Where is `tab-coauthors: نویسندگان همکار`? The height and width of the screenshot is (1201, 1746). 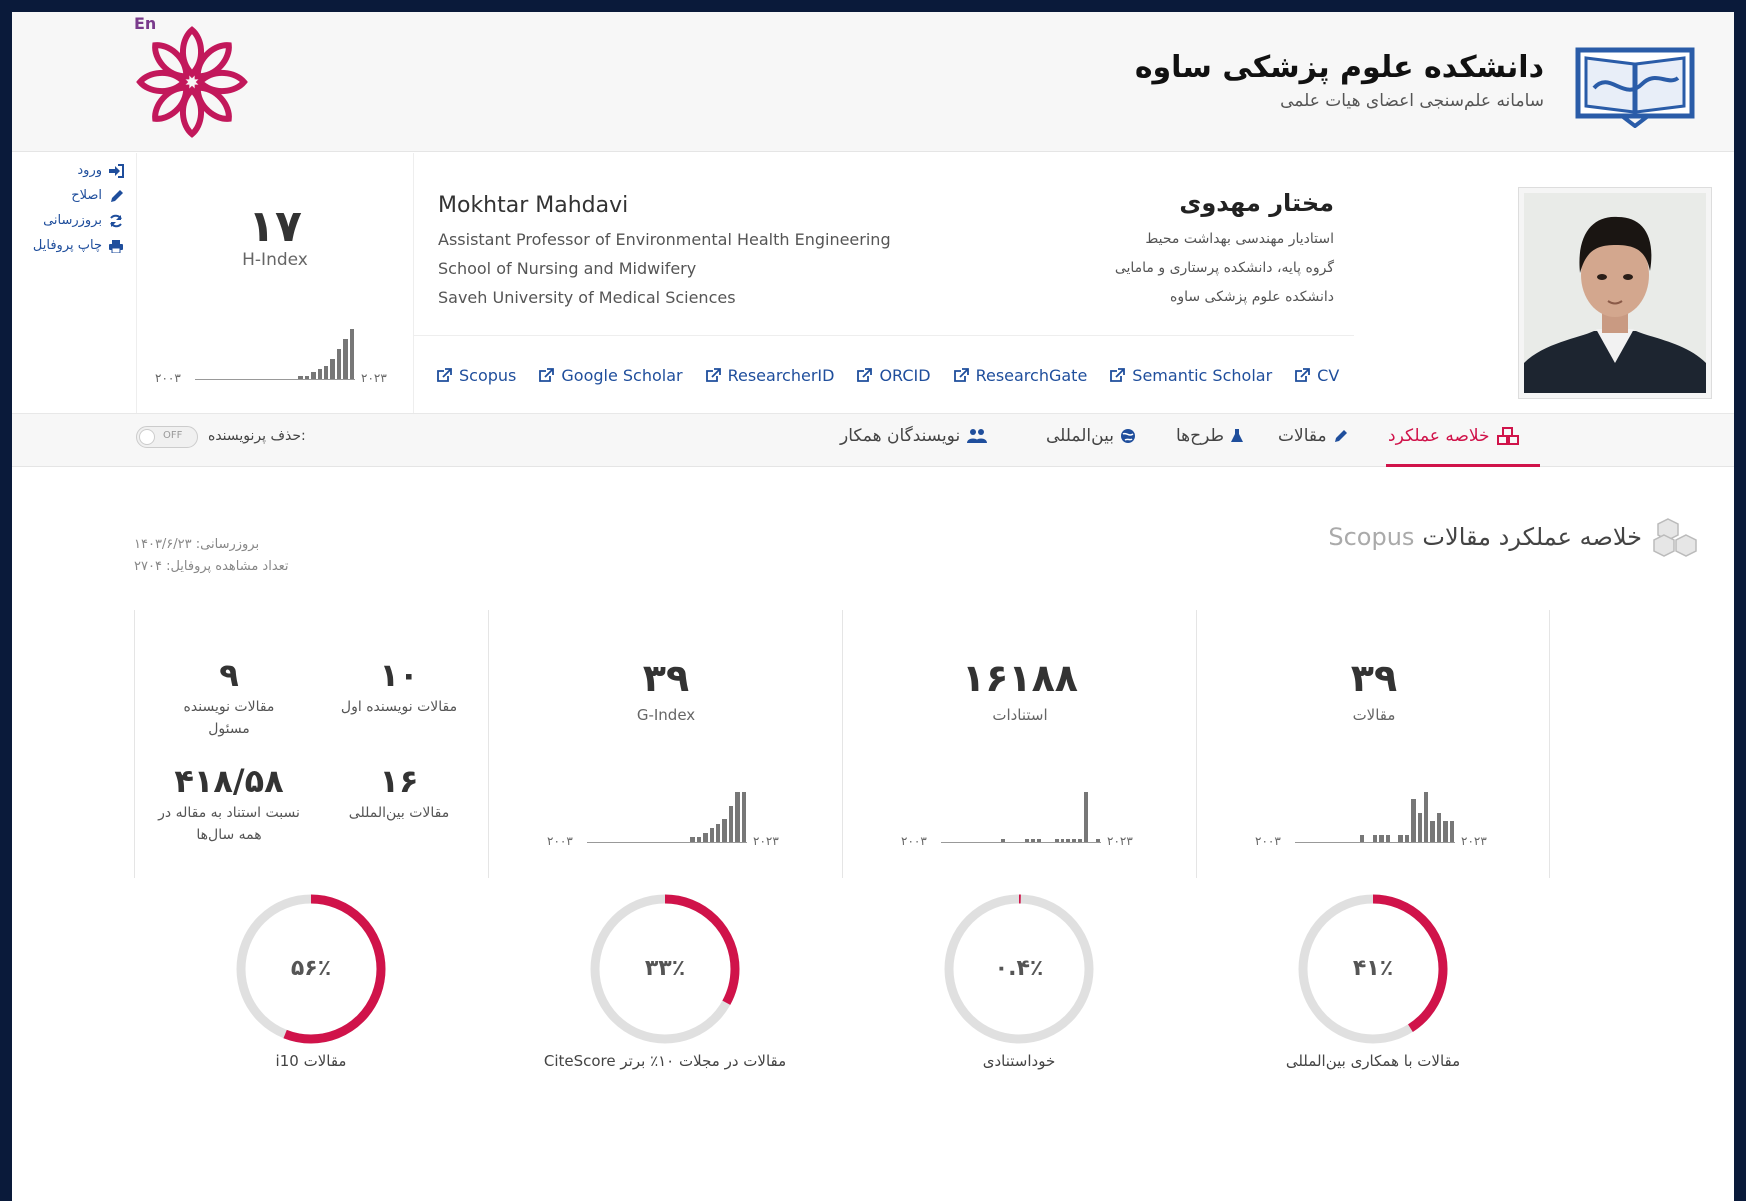
tab-coauthors: نویسندگان همکار is located at coordinates (914, 436).